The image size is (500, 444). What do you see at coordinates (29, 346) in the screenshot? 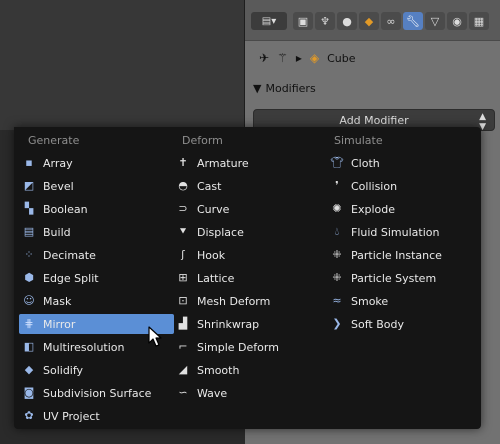
I see `multiresolution-icon: ◧` at bounding box center [29, 346].